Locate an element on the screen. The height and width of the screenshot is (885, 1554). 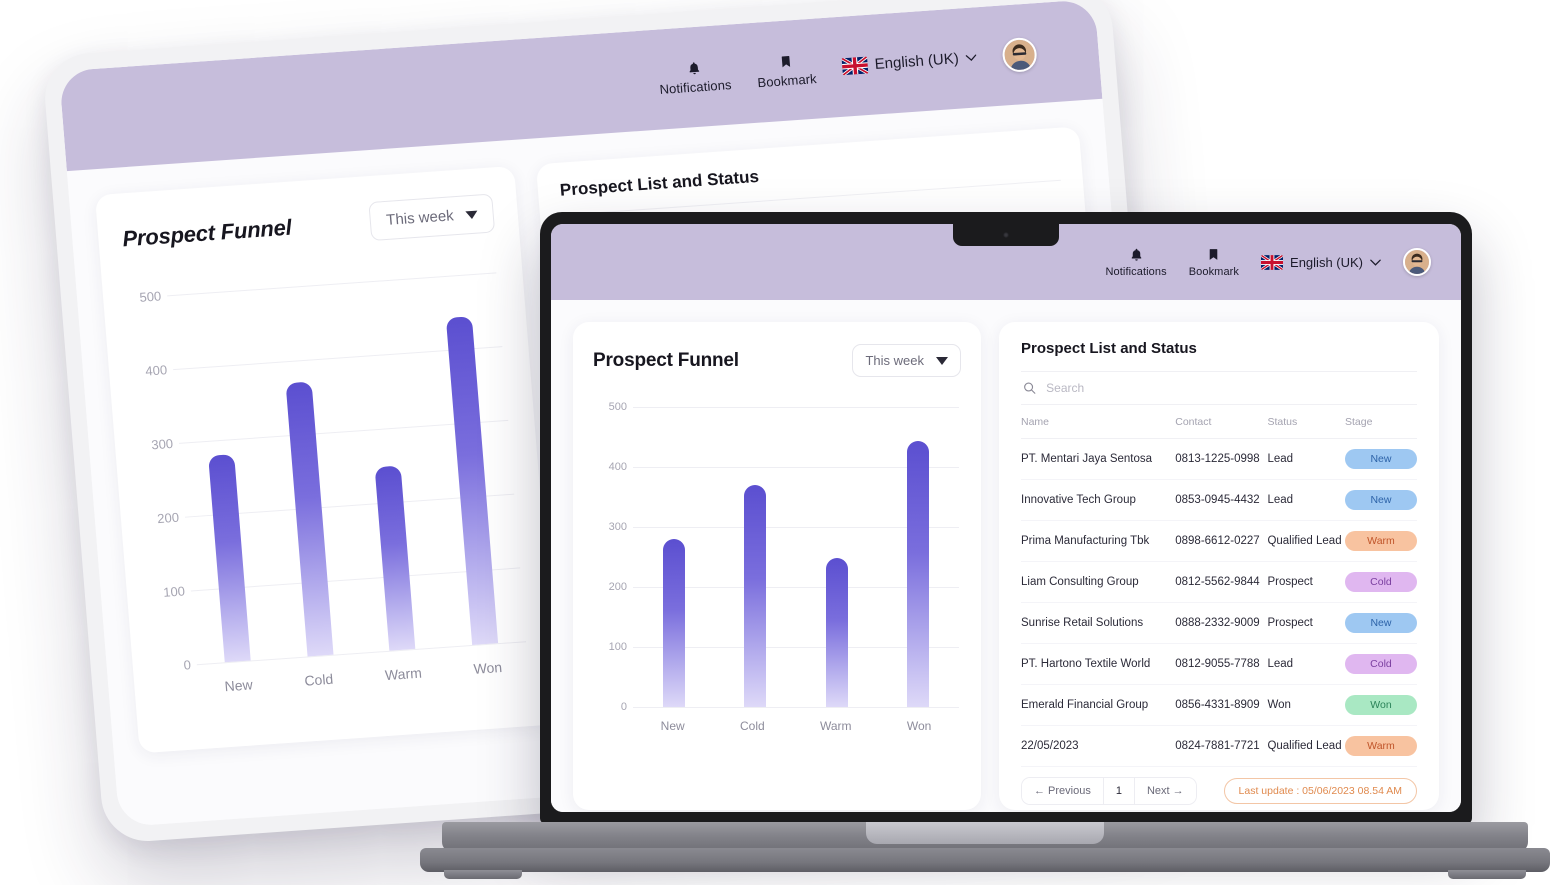
bar-series is located at coordinates (796, 557).